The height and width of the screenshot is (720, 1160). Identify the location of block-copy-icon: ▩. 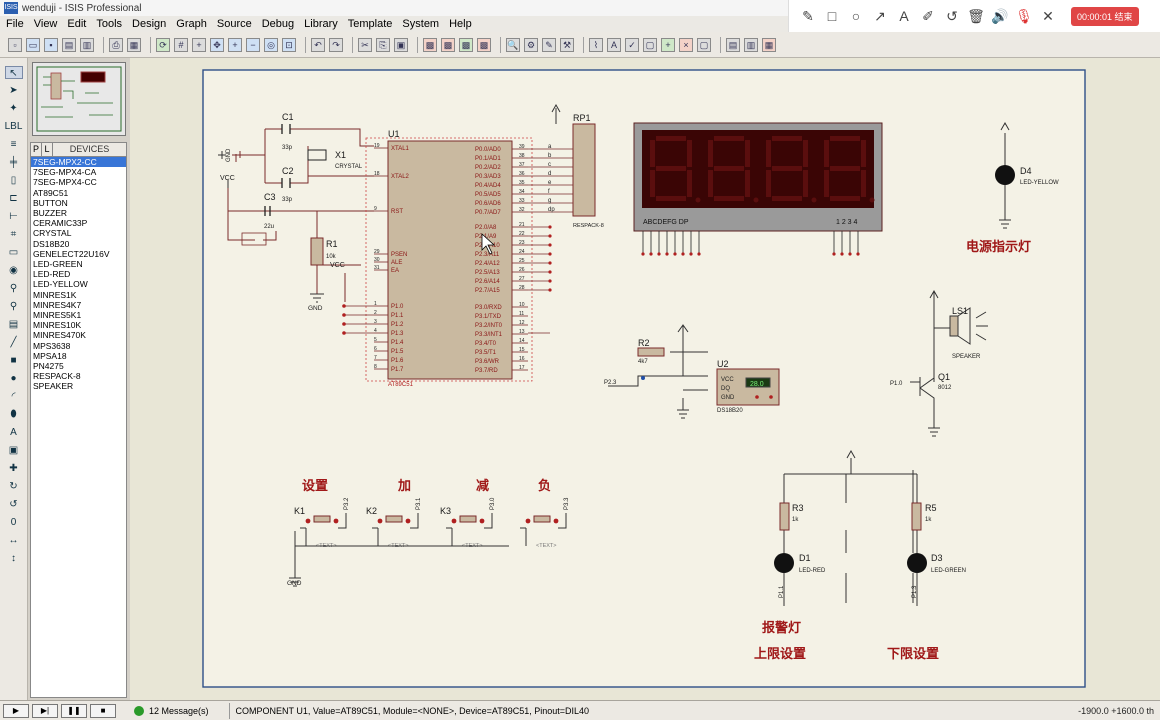
(430, 44).